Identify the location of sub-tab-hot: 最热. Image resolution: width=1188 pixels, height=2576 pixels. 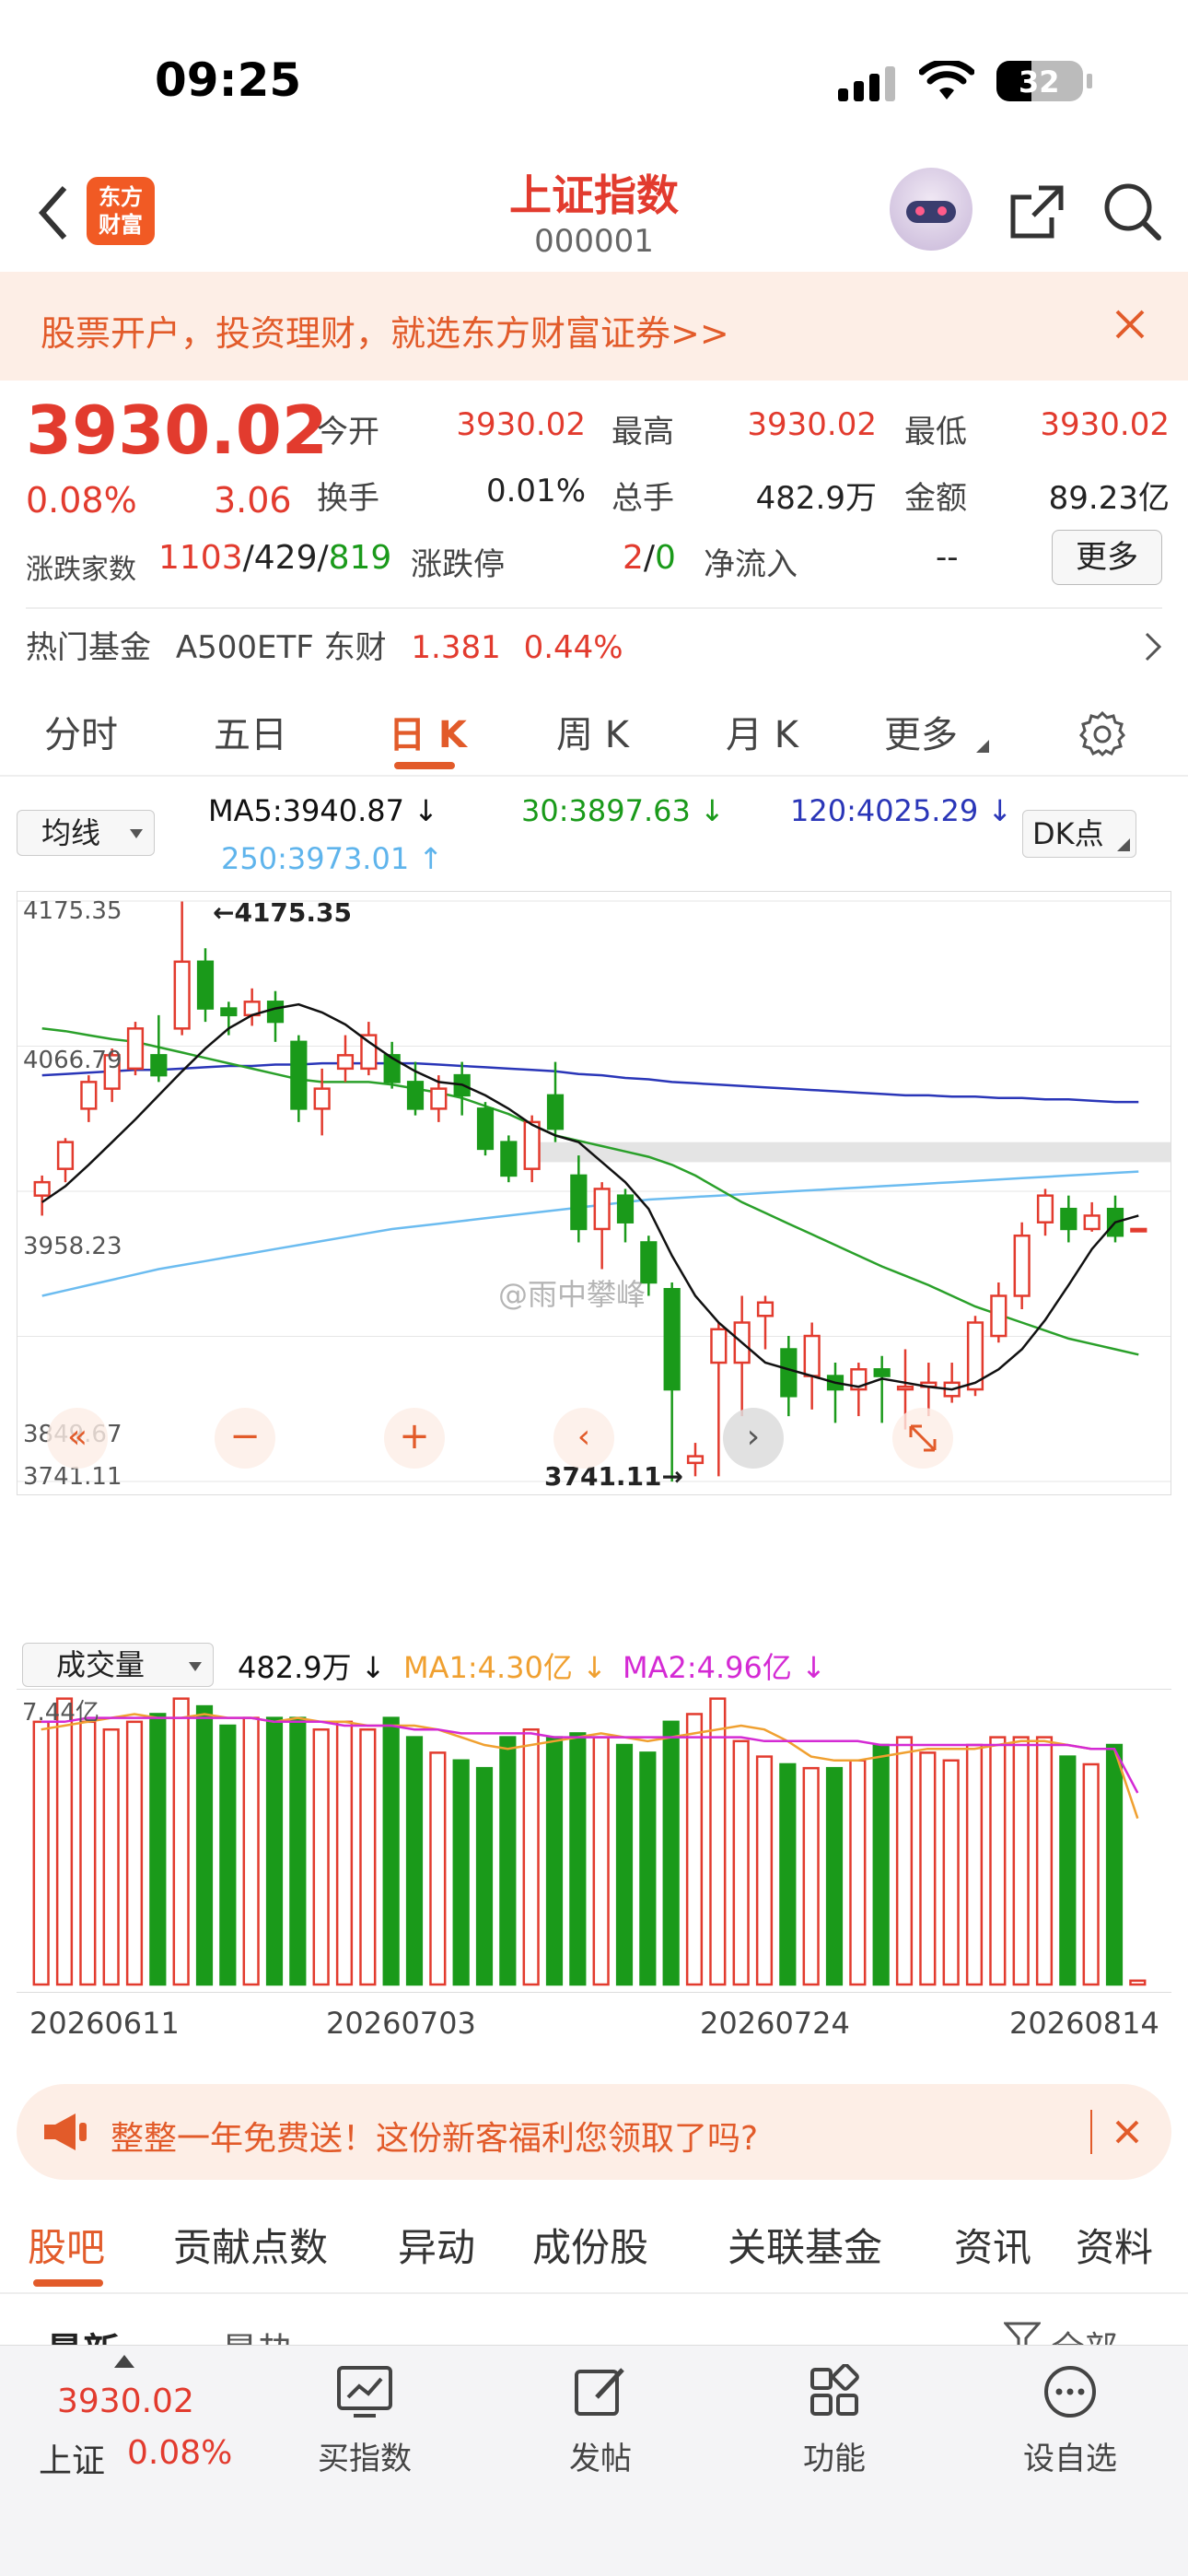
(258, 2333).